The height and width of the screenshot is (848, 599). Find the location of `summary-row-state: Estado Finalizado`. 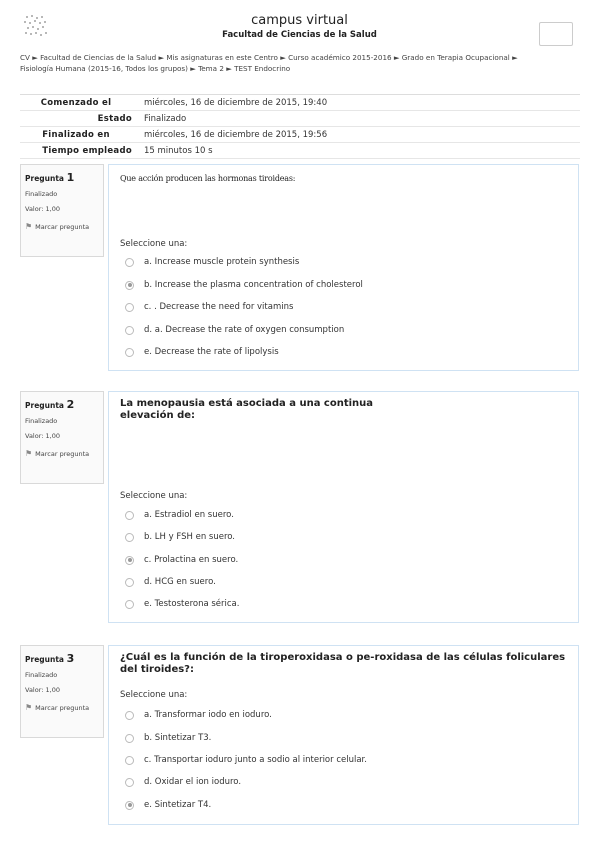

summary-row-state: Estado Finalizado is located at coordinates (300, 119).